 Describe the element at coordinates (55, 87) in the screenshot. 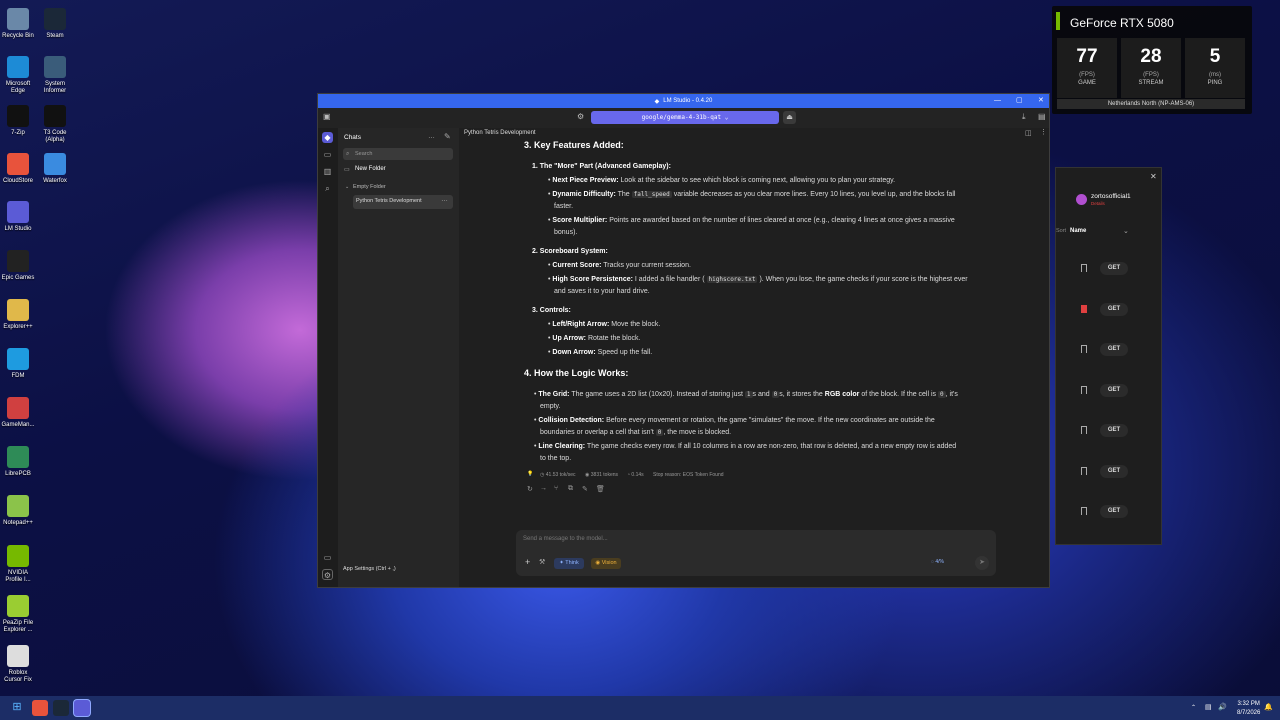

I see `desktop-icon-label: System Informer` at that location.